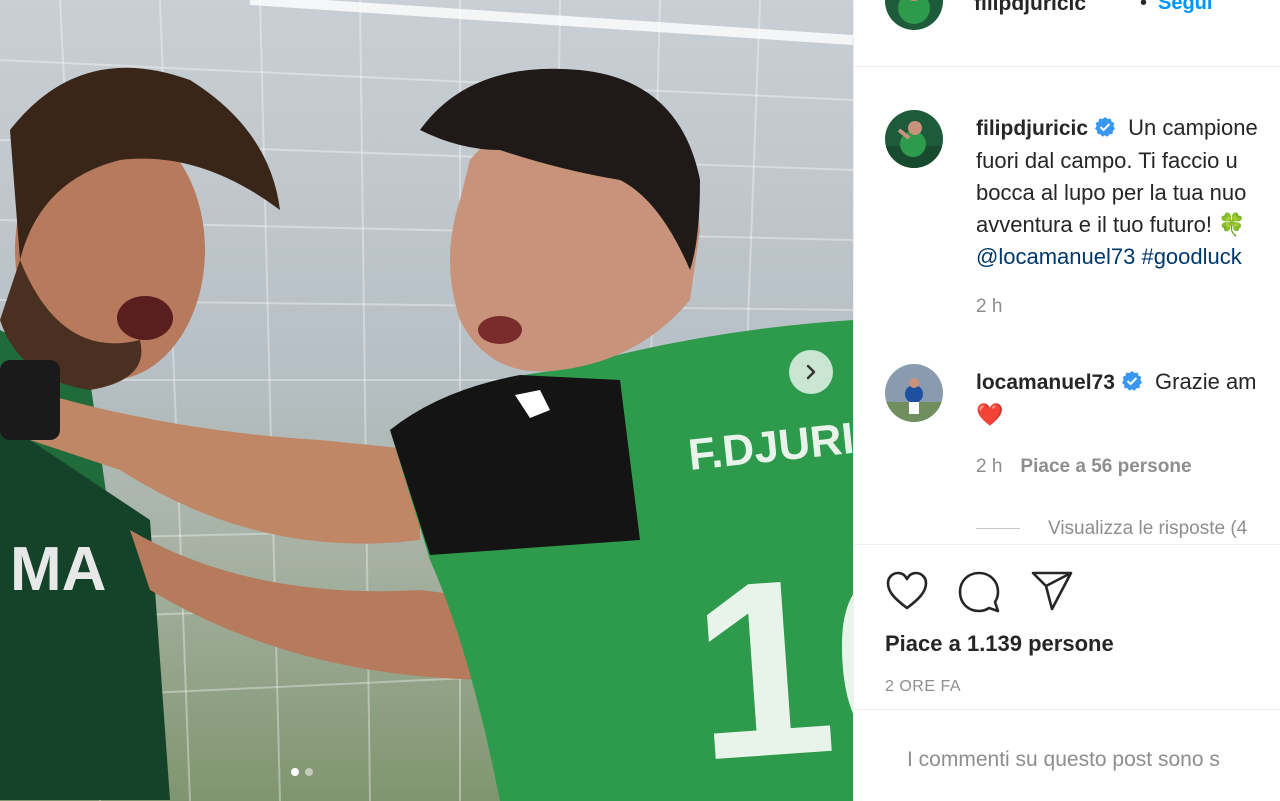  Describe the element at coordinates (999, 644) in the screenshot. I see `likes-count: Piace a 1.139 persone` at that location.